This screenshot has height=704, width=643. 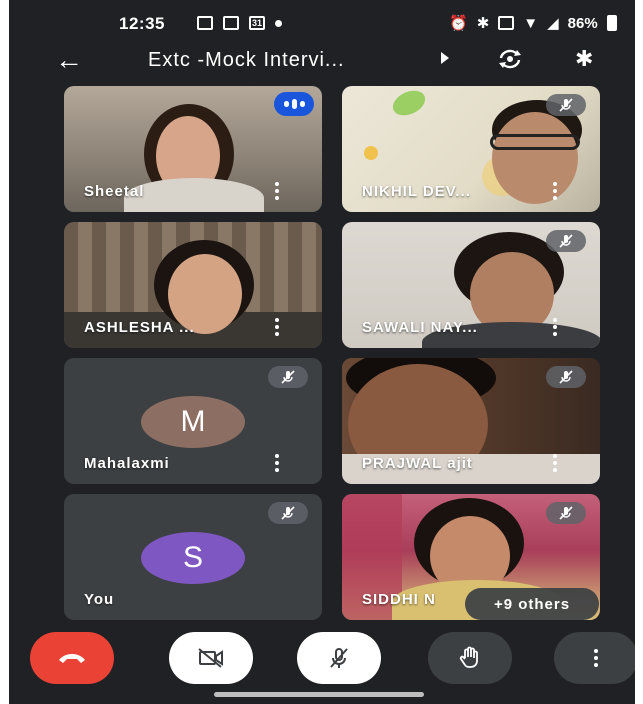 I want to click on more-options-button, so click(x=594, y=658).